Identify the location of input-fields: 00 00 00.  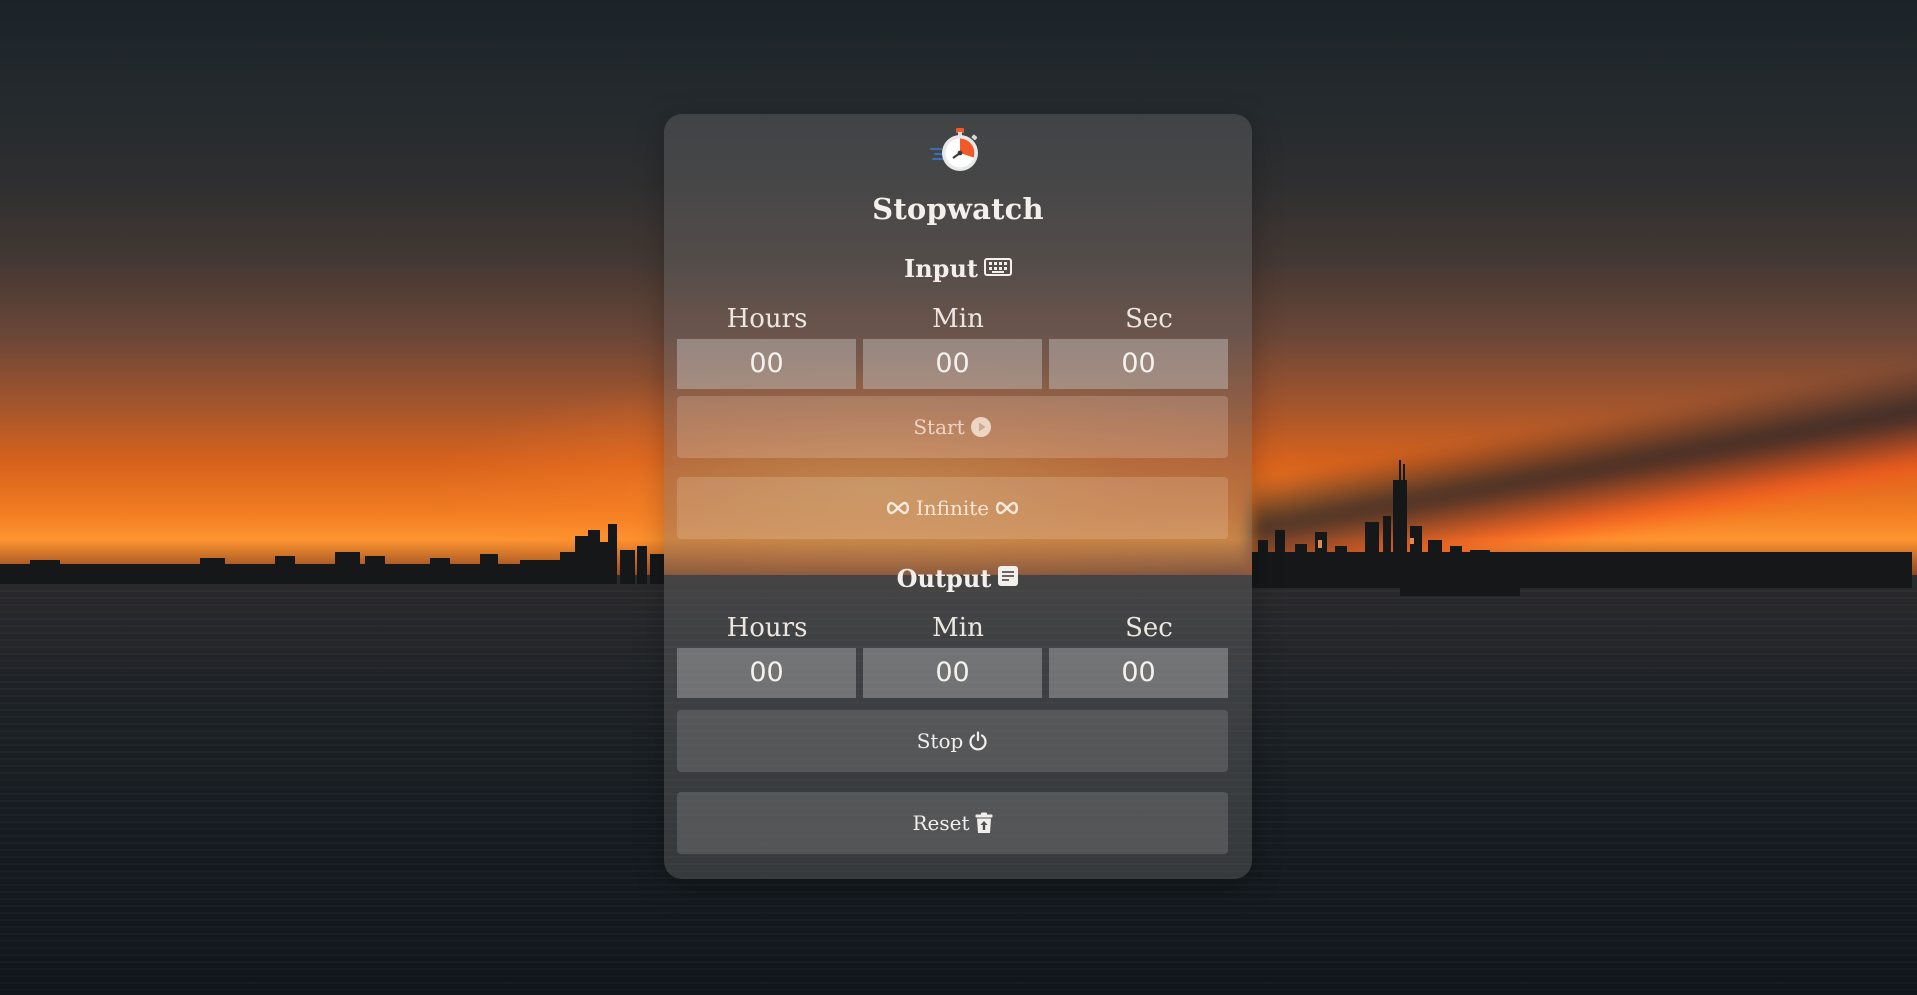
(952, 364).